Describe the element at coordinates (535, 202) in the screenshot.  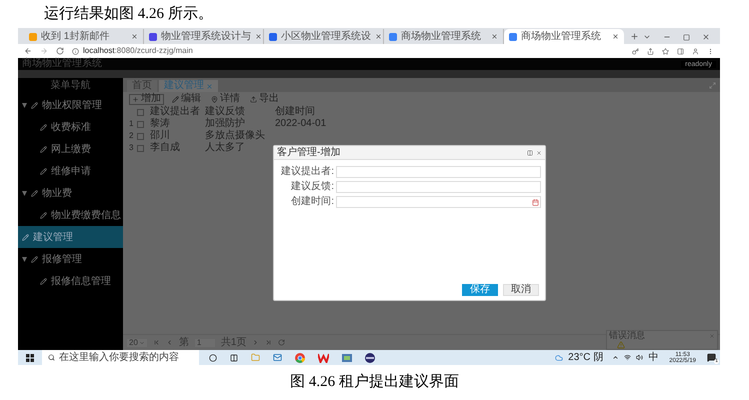
I see `calendar-icon` at that location.